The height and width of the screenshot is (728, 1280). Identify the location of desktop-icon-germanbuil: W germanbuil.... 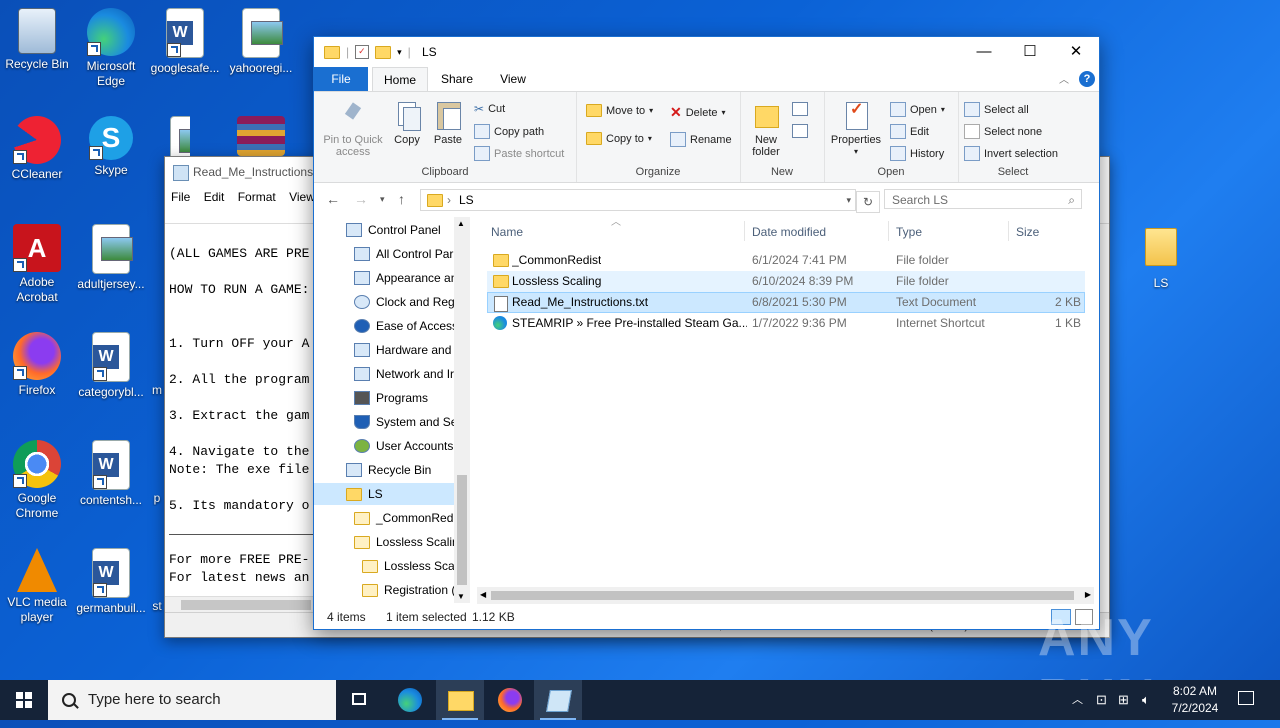
(111, 582).